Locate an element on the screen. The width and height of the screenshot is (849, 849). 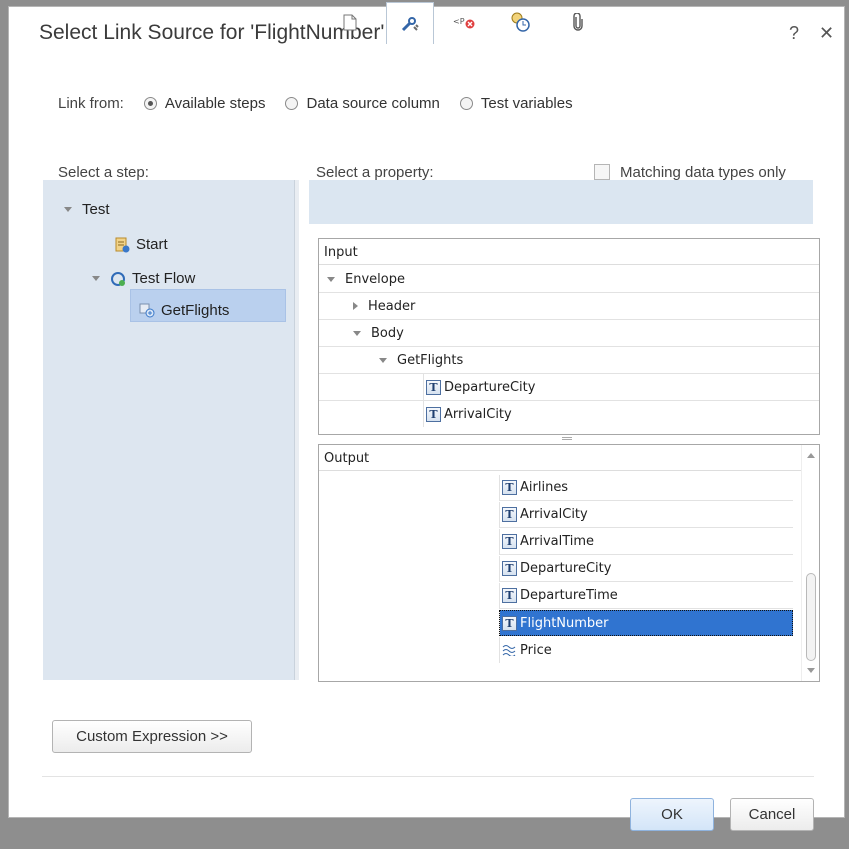
service-icon is located at coordinates (147, 310).